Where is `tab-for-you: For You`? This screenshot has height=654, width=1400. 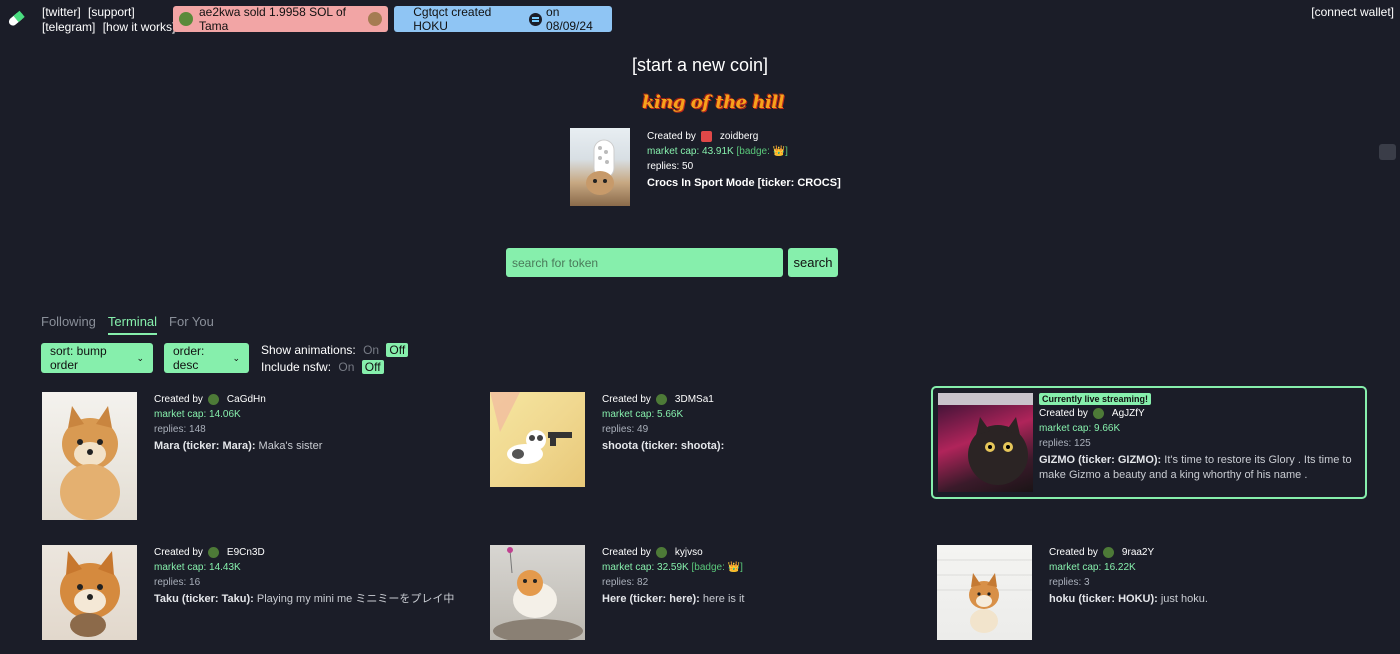
tab-for-you: For You is located at coordinates (191, 324).